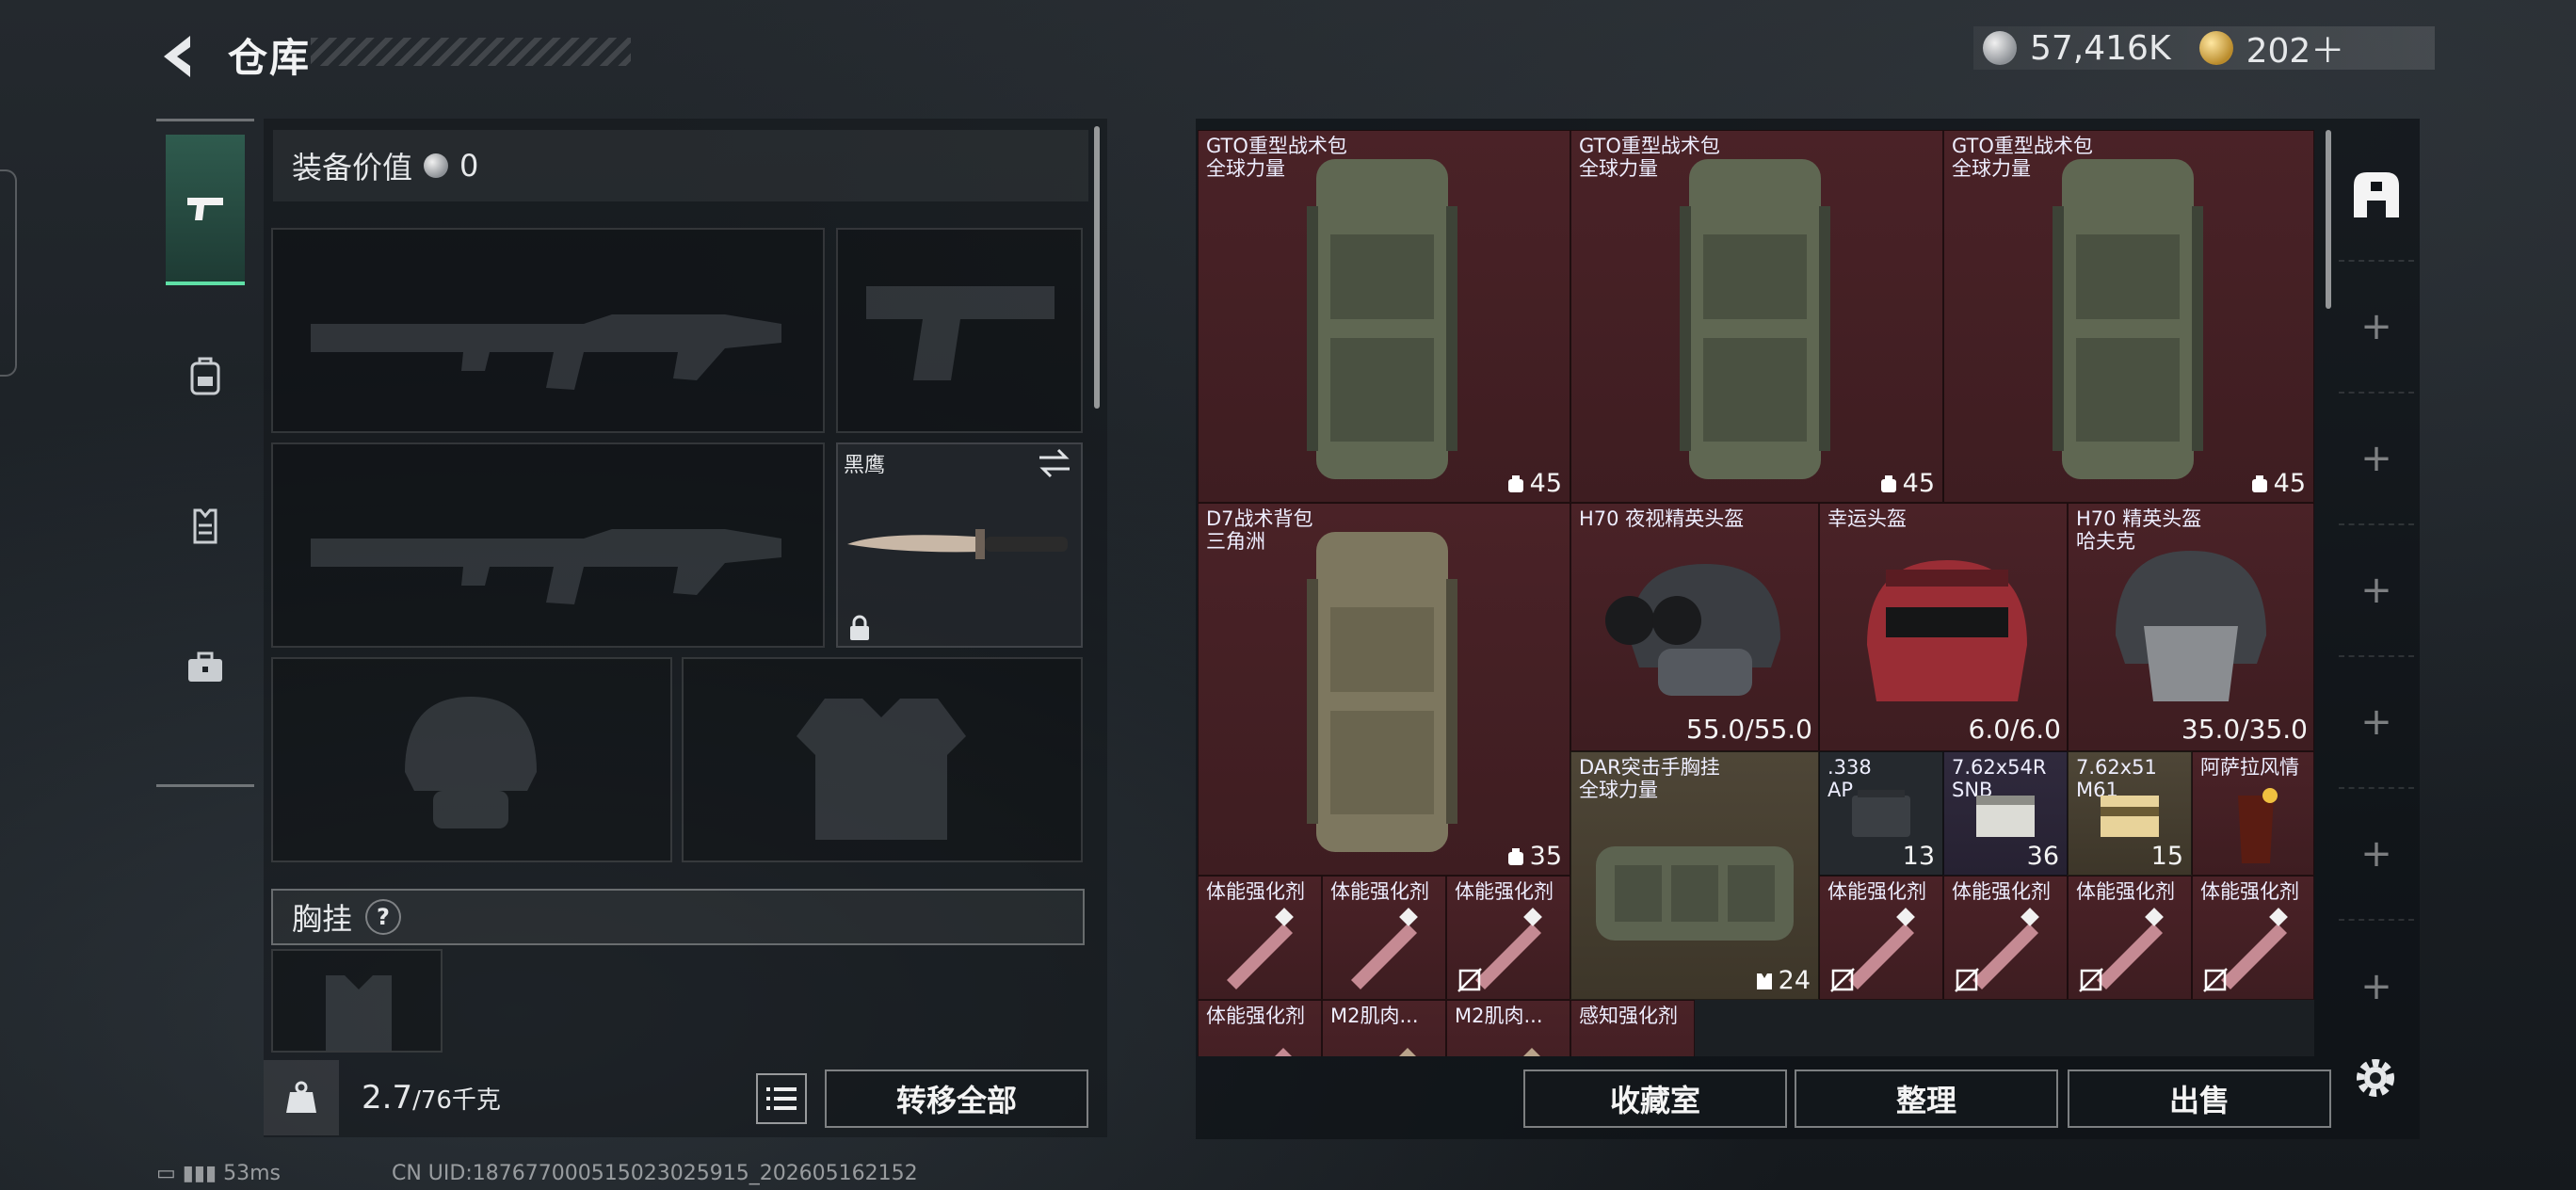  Describe the element at coordinates (1259, 518) in the screenshot. I see `item-name: D7战术背包` at that location.